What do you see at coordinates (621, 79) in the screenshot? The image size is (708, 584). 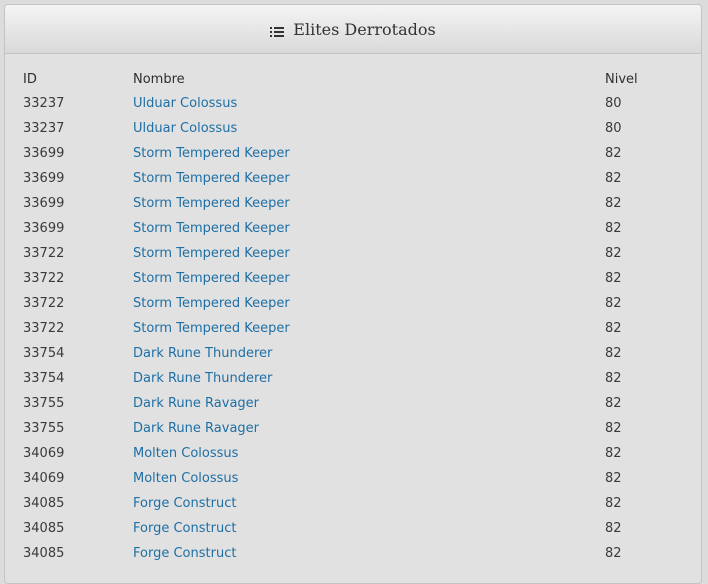 I see `column-header-level: Nivel` at bounding box center [621, 79].